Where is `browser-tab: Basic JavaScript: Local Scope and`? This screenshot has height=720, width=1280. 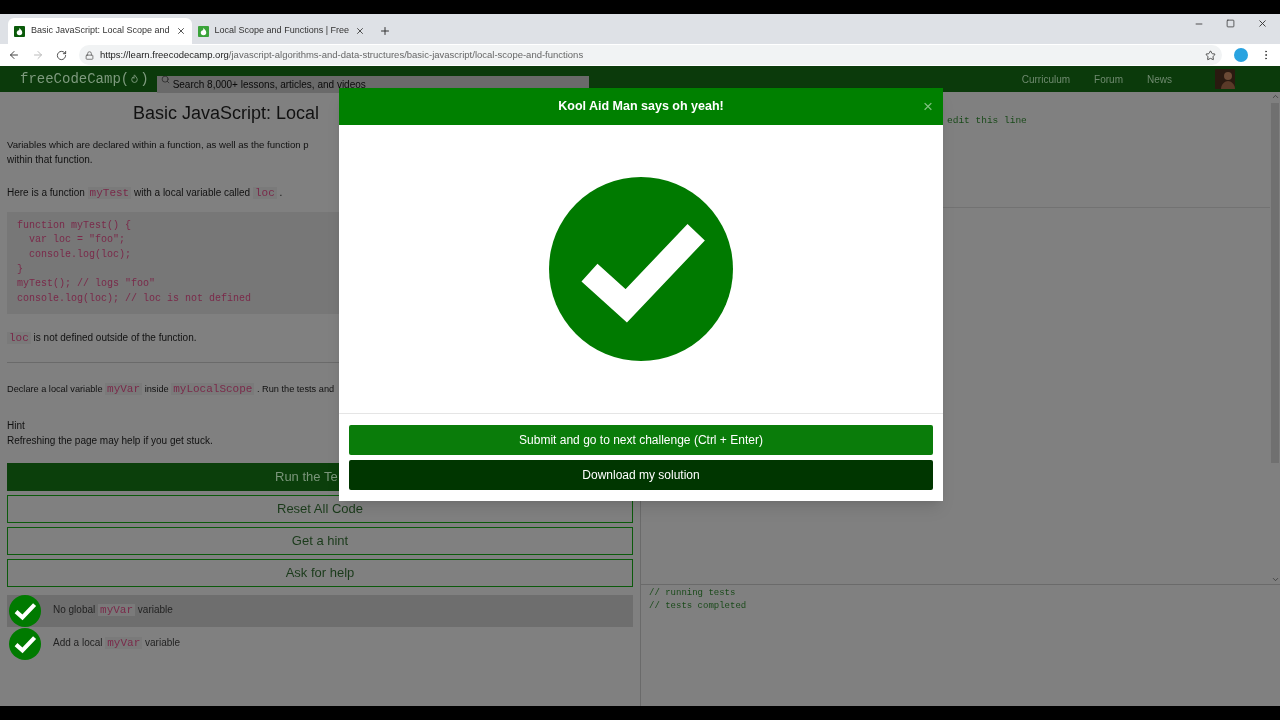 browser-tab: Basic JavaScript: Local Scope and is located at coordinates (100, 31).